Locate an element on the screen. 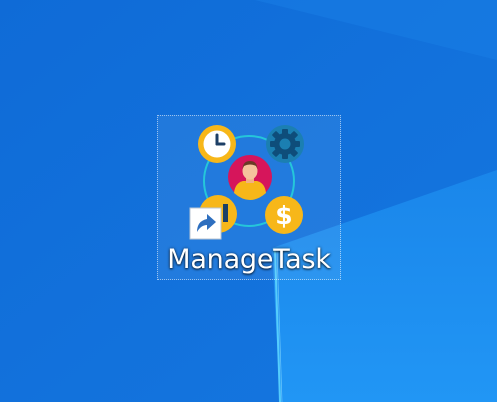 The width and height of the screenshot is (497, 402). manage-task-app-icon: $ is located at coordinates (249, 181).